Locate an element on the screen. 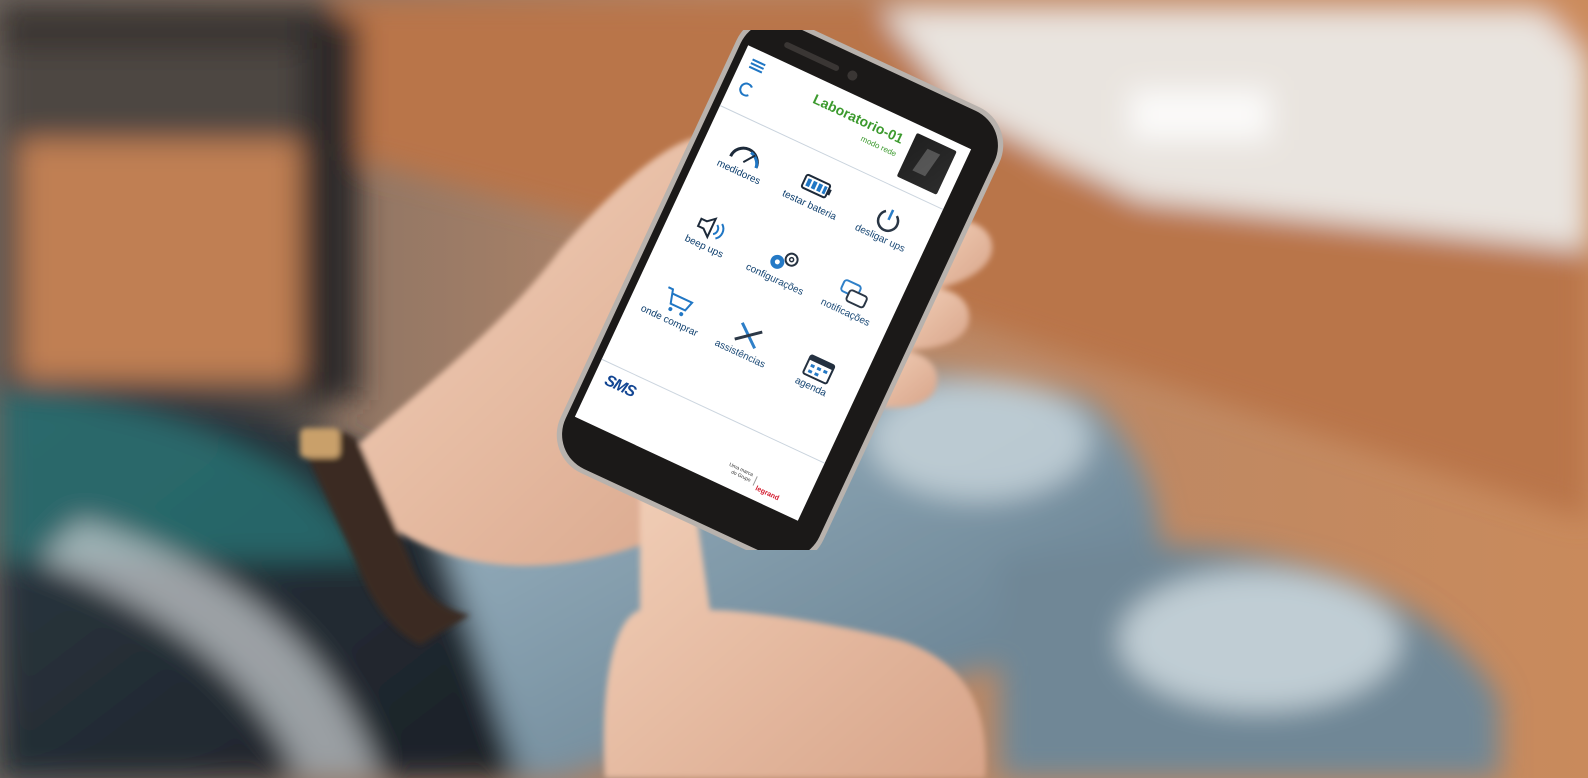 This screenshot has width=1588, height=778. ups-device-image is located at coordinates (926, 163).